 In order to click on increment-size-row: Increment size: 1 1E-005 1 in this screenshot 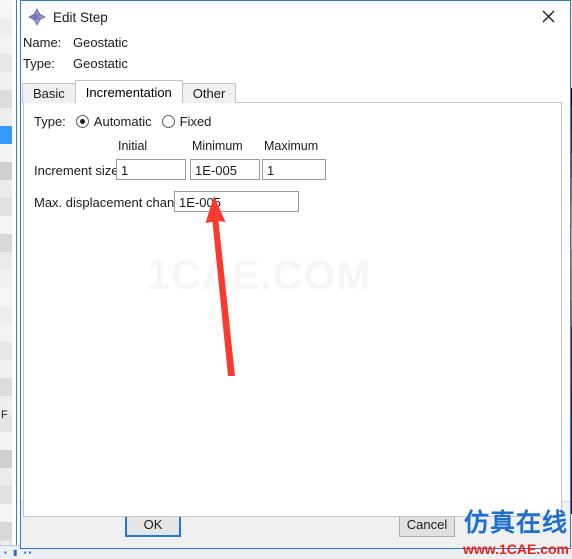, I will do `click(292, 171)`.